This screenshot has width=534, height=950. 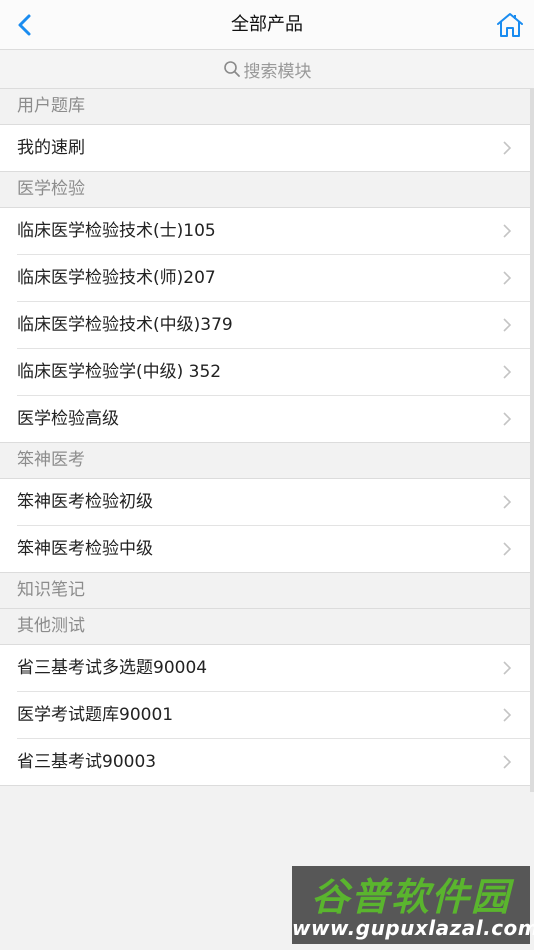 What do you see at coordinates (265, 107) in the screenshot?
I see `section-header-user-bank: 用户题库` at bounding box center [265, 107].